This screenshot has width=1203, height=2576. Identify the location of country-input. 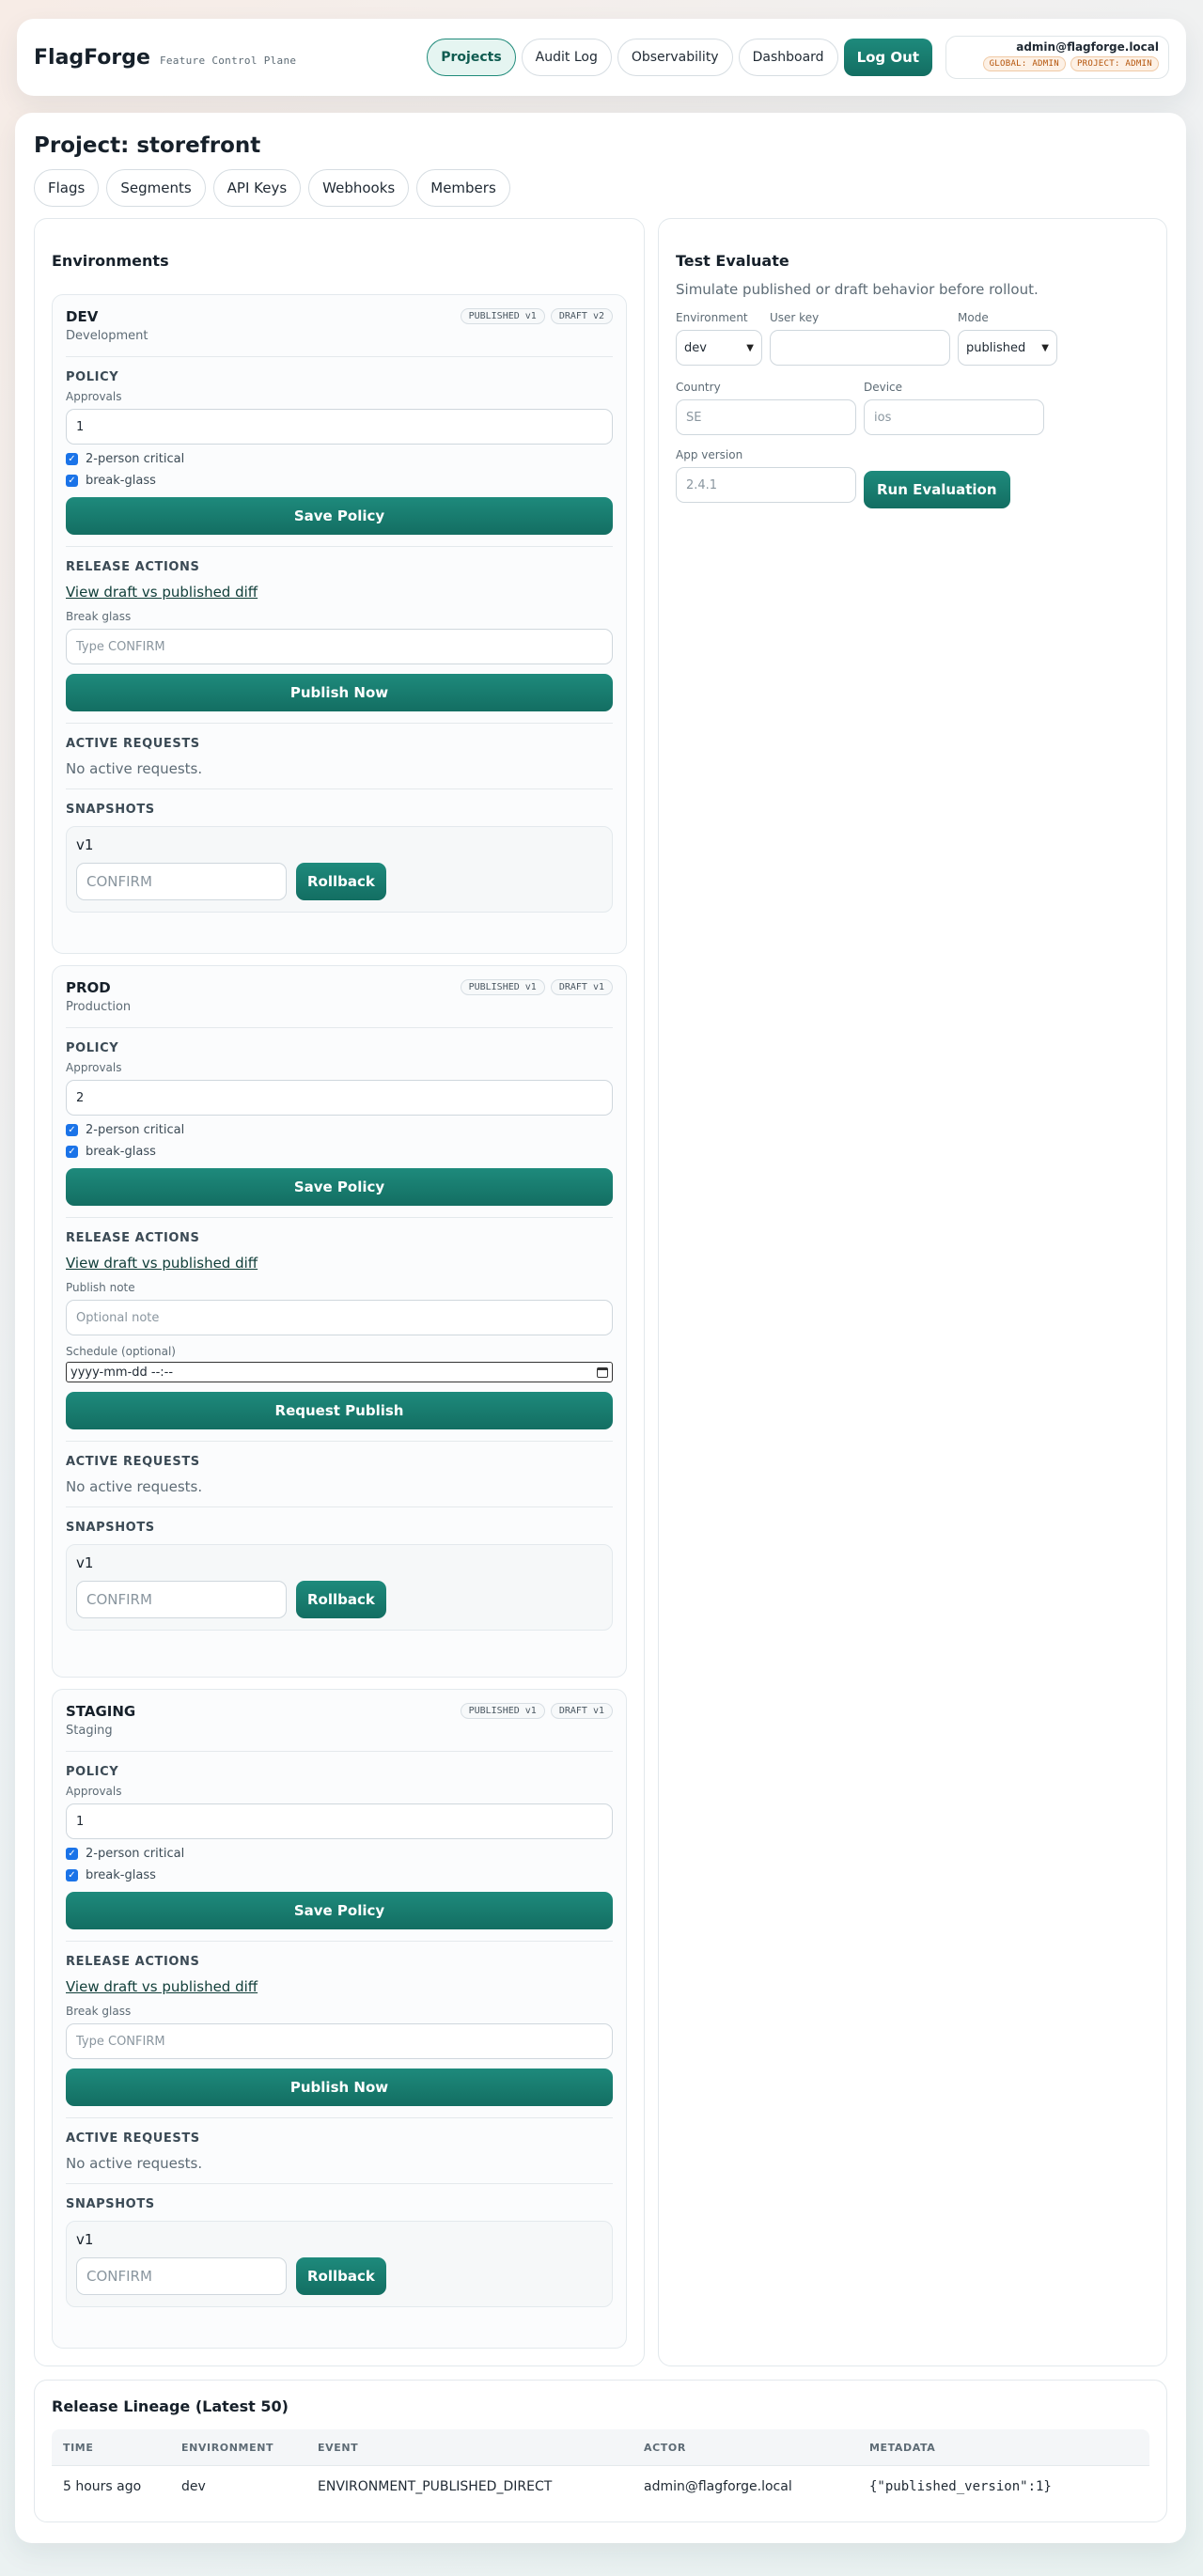
(766, 417).